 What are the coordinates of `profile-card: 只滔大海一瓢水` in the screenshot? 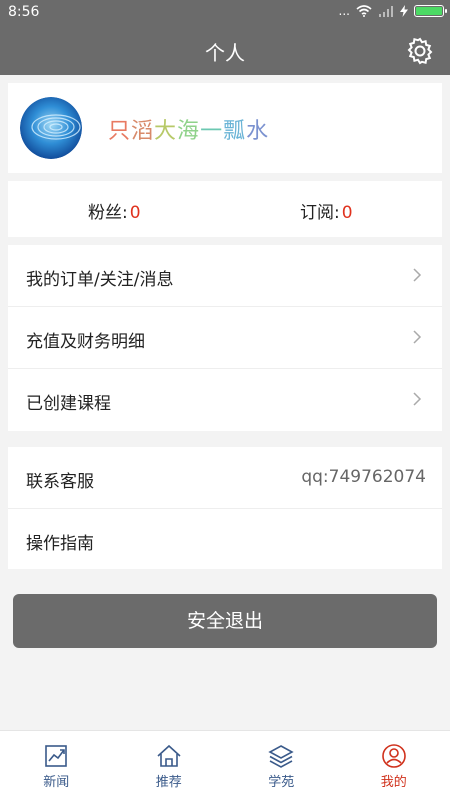 It's located at (225, 128).